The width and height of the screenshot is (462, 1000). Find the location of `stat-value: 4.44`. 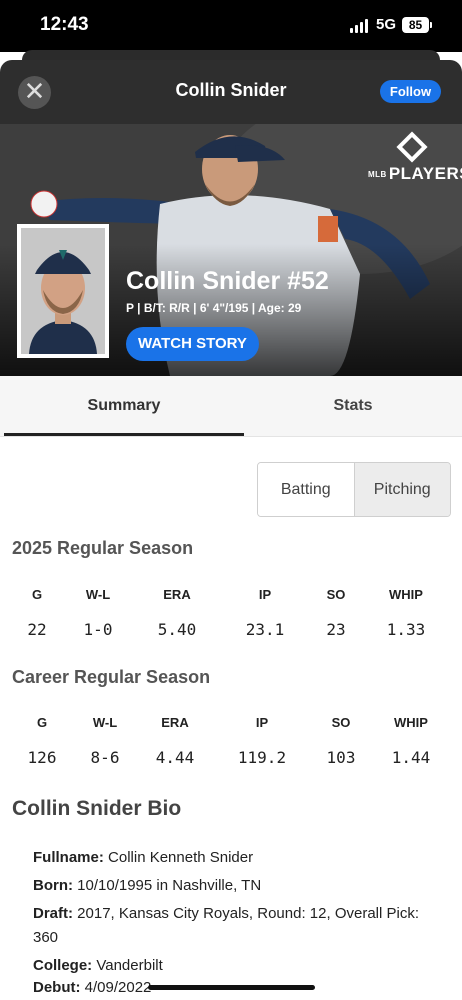

stat-value: 4.44 is located at coordinates (175, 757).